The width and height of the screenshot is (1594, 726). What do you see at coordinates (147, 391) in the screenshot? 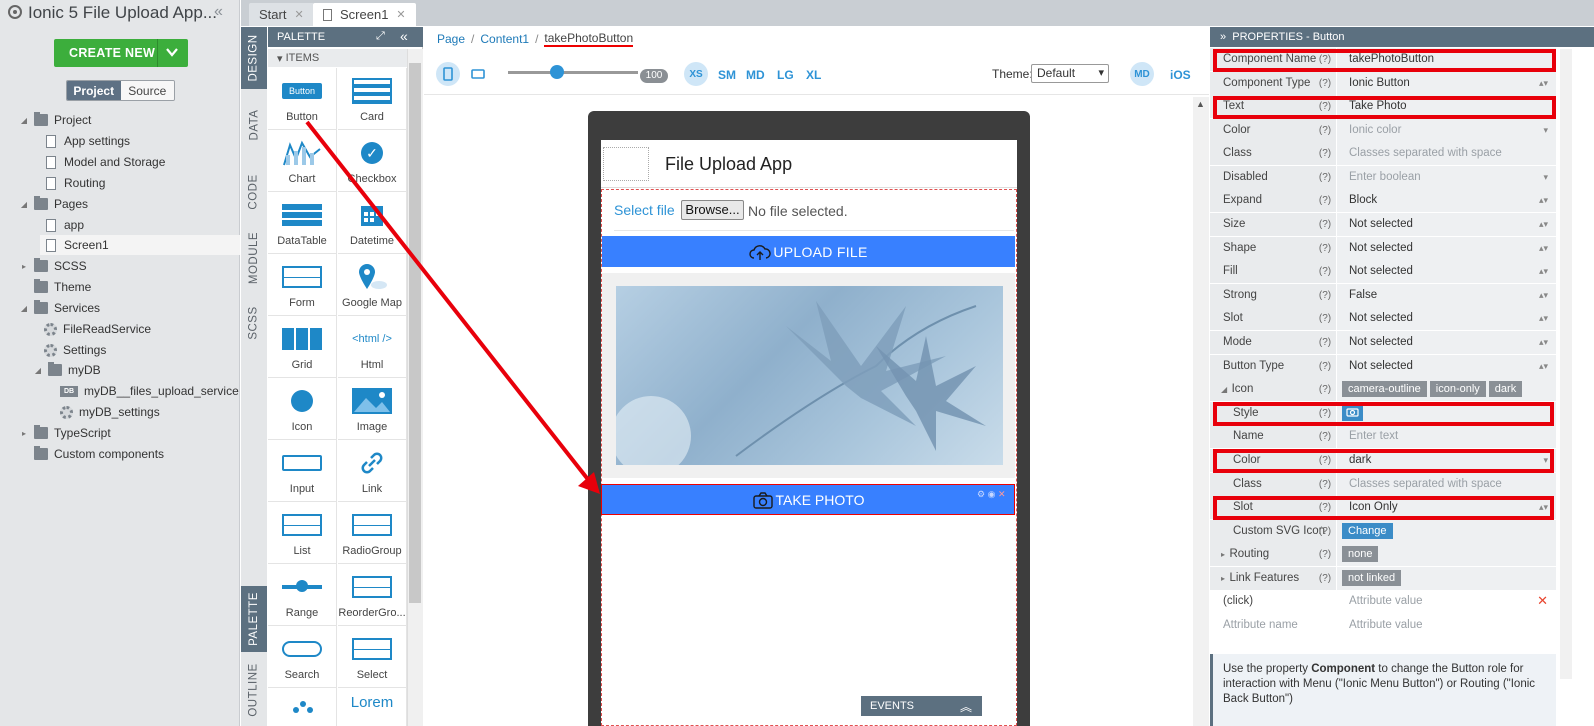
I see `tree-item-mydb-files-upload-service: DB myDB__files_upload_service` at bounding box center [147, 391].